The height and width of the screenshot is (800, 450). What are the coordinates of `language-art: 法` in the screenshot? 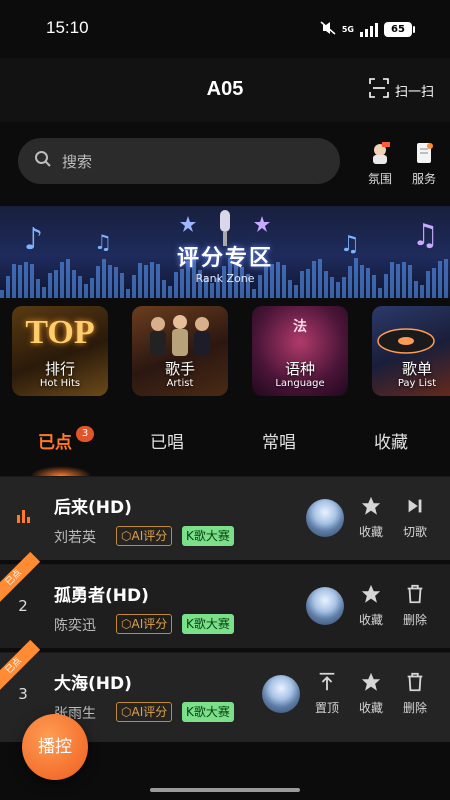 It's located at (300, 327).